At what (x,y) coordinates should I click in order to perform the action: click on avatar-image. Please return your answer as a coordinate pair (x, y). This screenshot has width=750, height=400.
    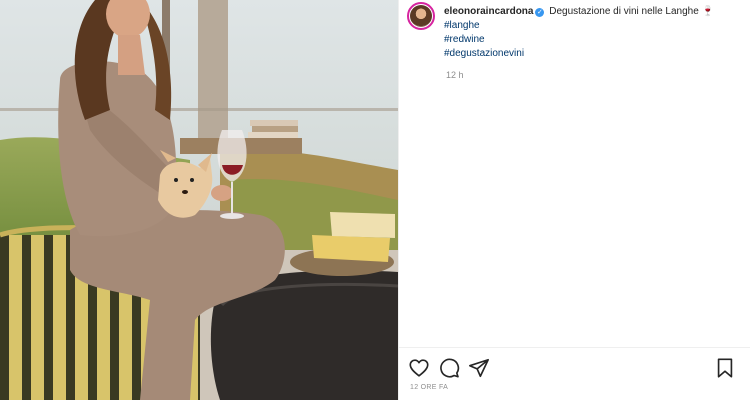
    Looking at the image, I should click on (421, 16).